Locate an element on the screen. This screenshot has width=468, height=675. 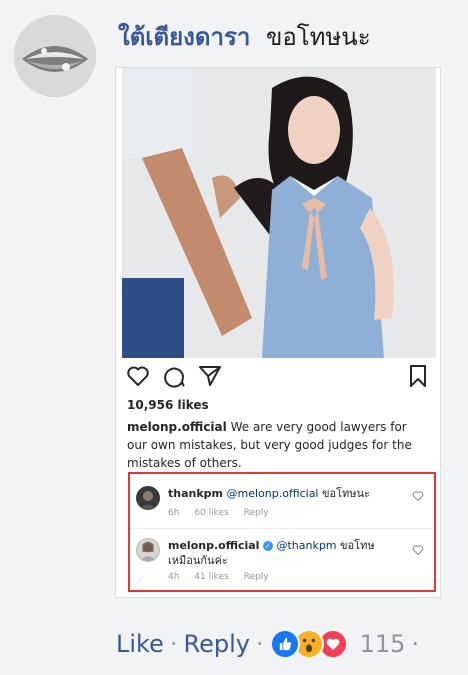
comment-username: thankpm is located at coordinates (195, 493).